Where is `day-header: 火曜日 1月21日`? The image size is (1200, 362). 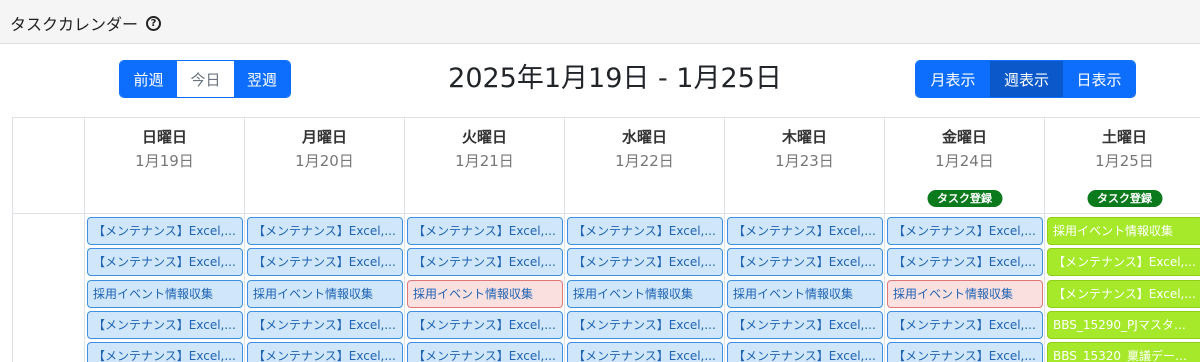
day-header: 火曜日 1月21日 is located at coordinates (484, 166).